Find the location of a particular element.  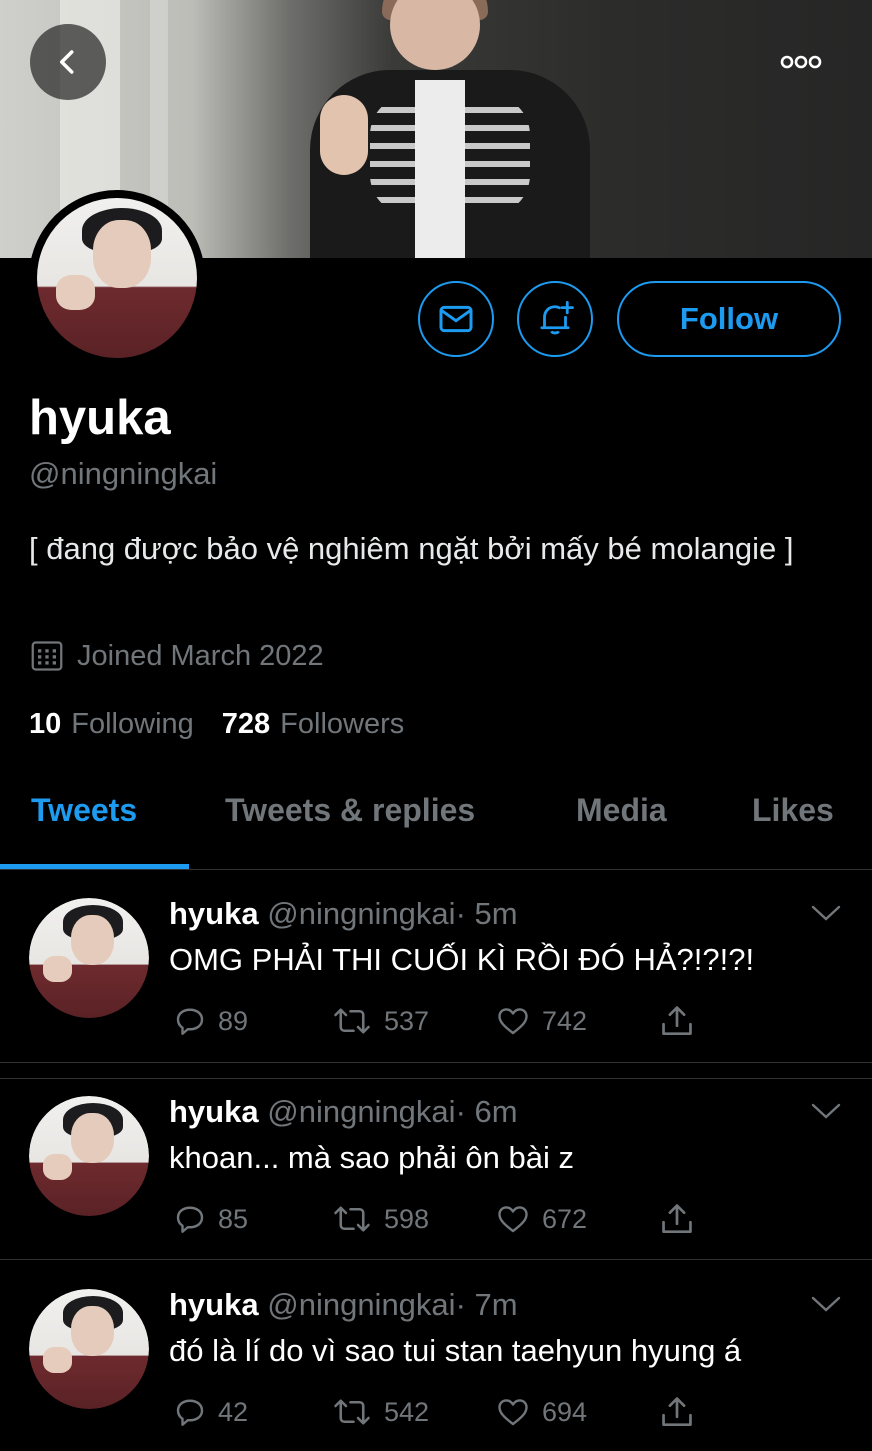

tweet-text: OMG PHẢI THI CUỐI KÌ RỒI ĐÓ HẢ?!?!?! is located at coordinates (462, 959).